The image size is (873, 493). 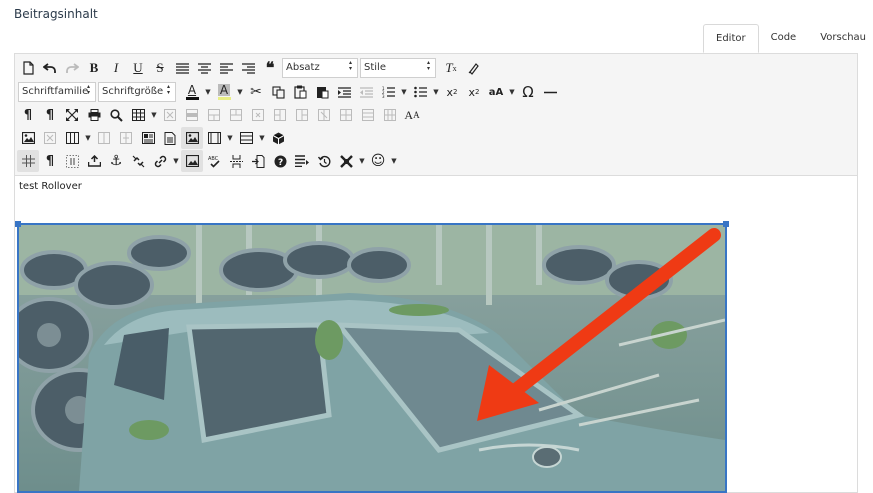 I want to click on print-icon, so click(x=94, y=115).